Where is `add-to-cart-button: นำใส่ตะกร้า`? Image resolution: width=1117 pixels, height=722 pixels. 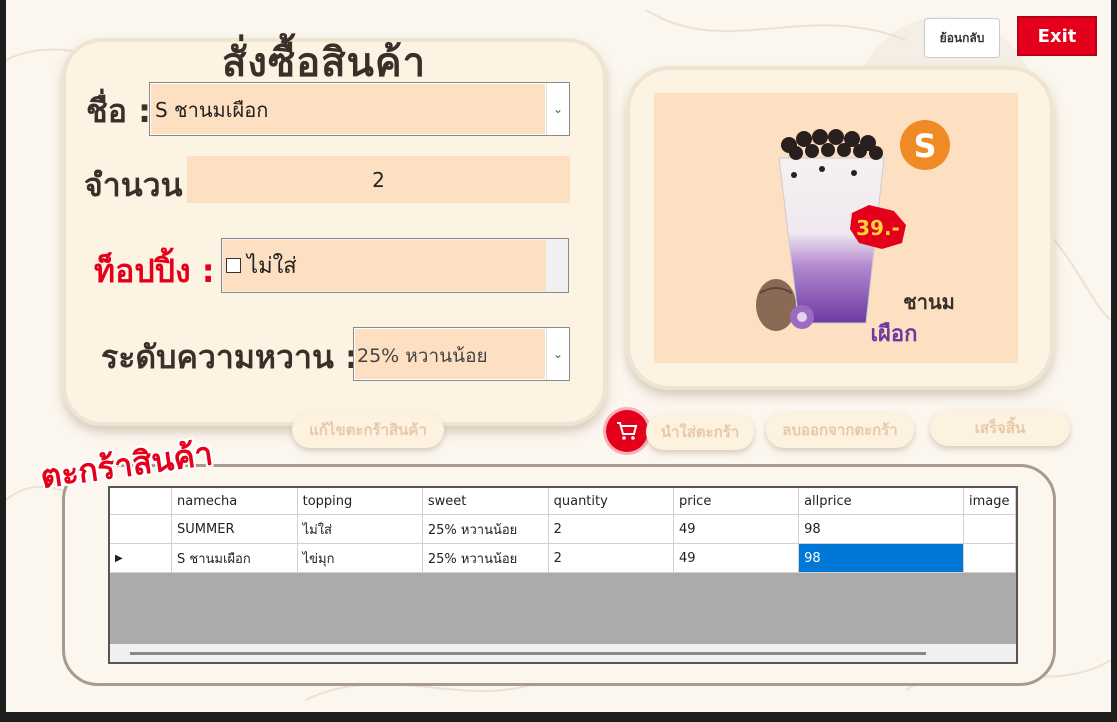 add-to-cart-button: นำใส่ตะกร้า is located at coordinates (700, 432).